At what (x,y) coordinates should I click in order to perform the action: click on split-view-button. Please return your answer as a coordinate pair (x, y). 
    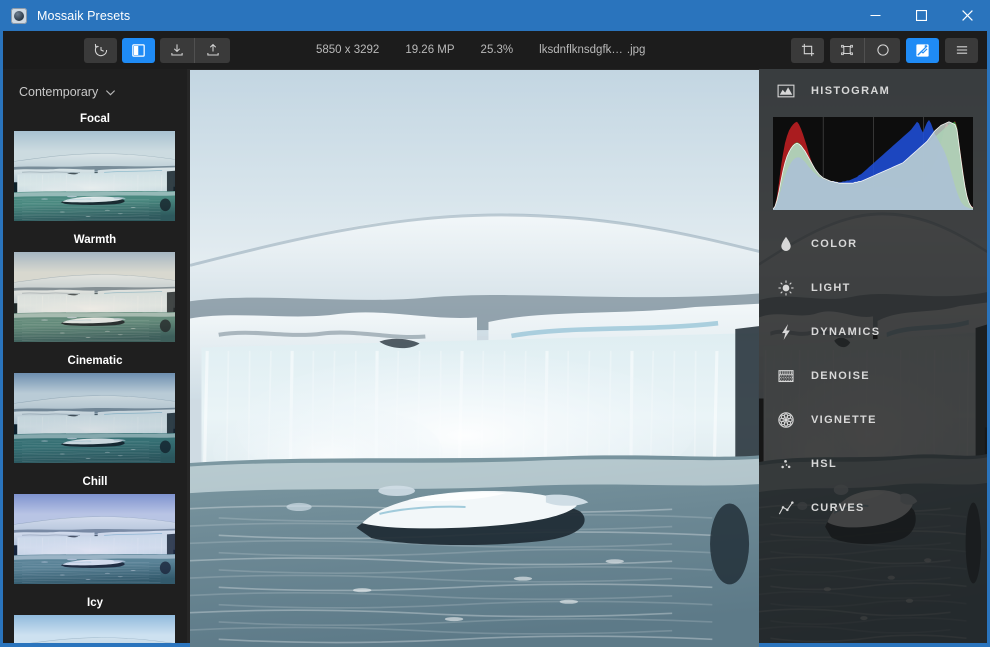
    Looking at the image, I should click on (138, 50).